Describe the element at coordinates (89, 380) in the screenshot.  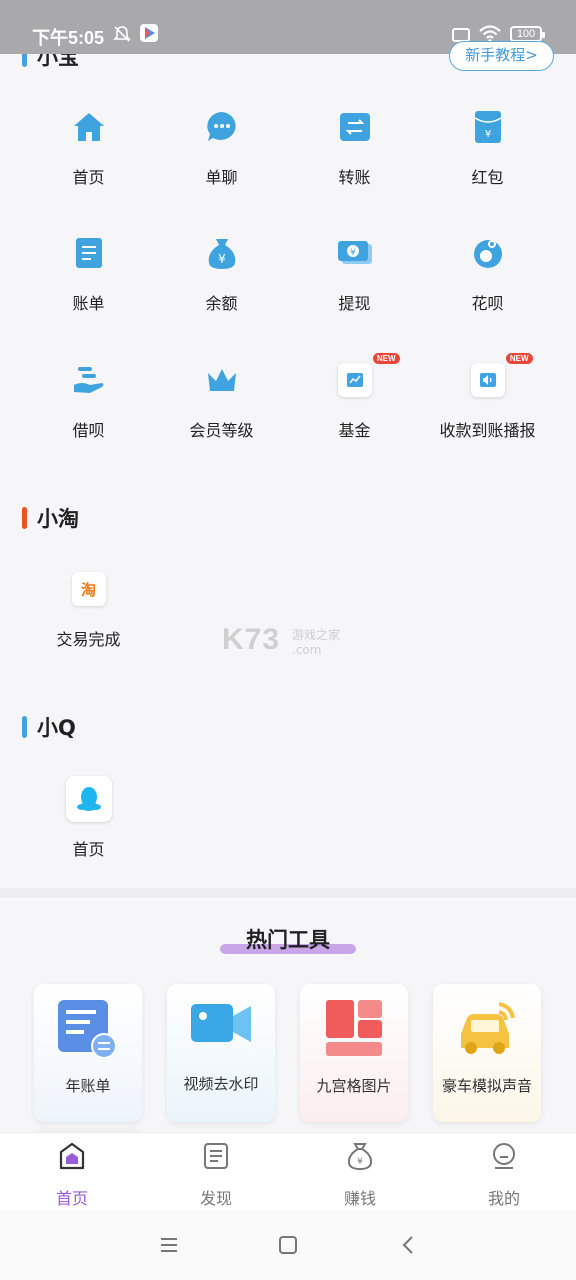
I see `jiebei-icon` at that location.